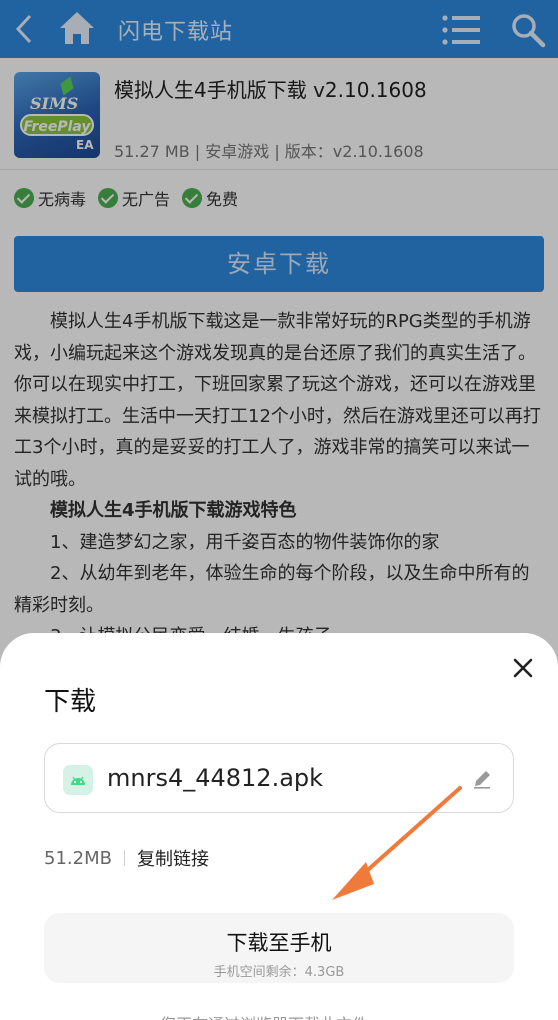 This screenshot has height=1020, width=558. I want to click on divider, so click(124, 858).